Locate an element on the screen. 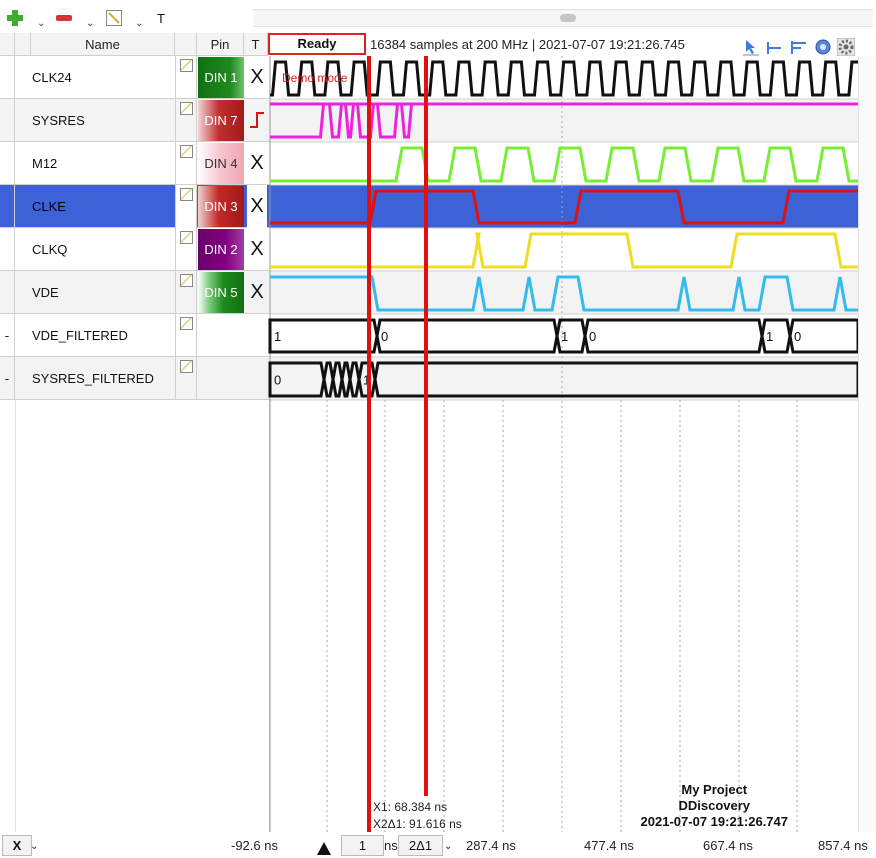 This screenshot has width=876, height=858. capture-timestamp: 2021-07-07 19:21:26.747 is located at coordinates (714, 821).